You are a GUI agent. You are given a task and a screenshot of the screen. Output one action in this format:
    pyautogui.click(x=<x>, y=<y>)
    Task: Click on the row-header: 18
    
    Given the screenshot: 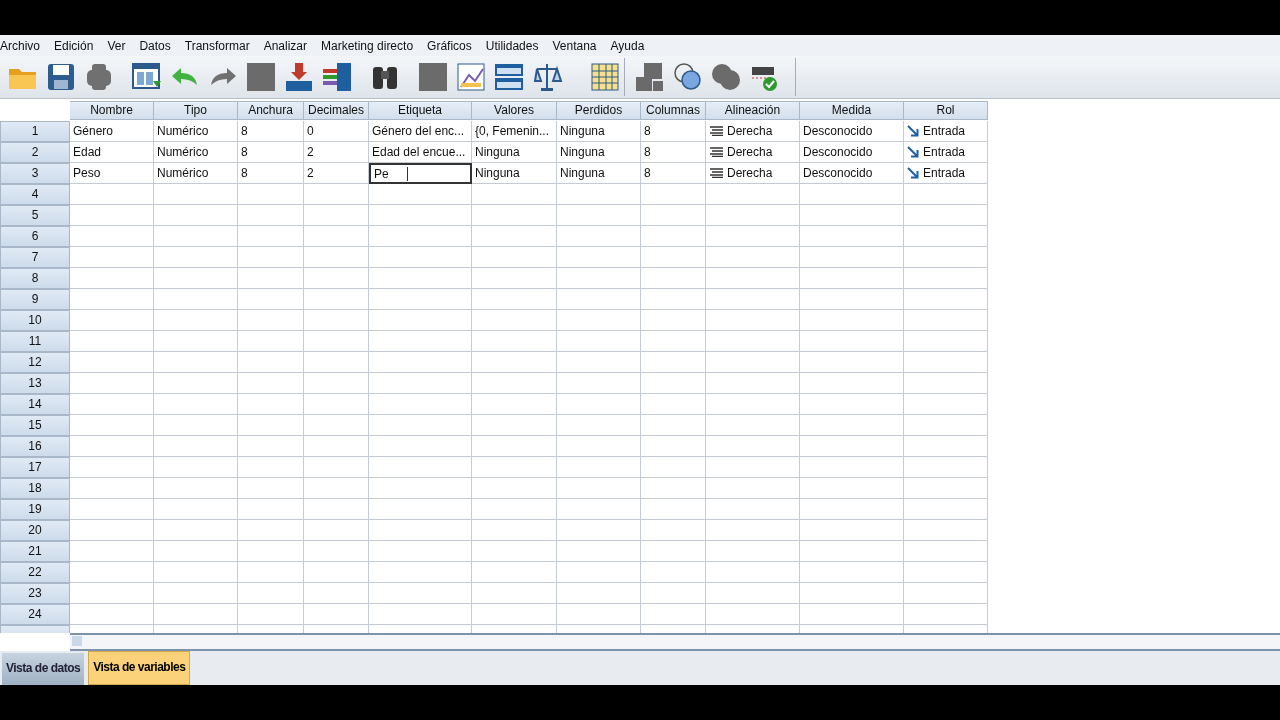 What is the action you would take?
    pyautogui.click(x=35, y=488)
    